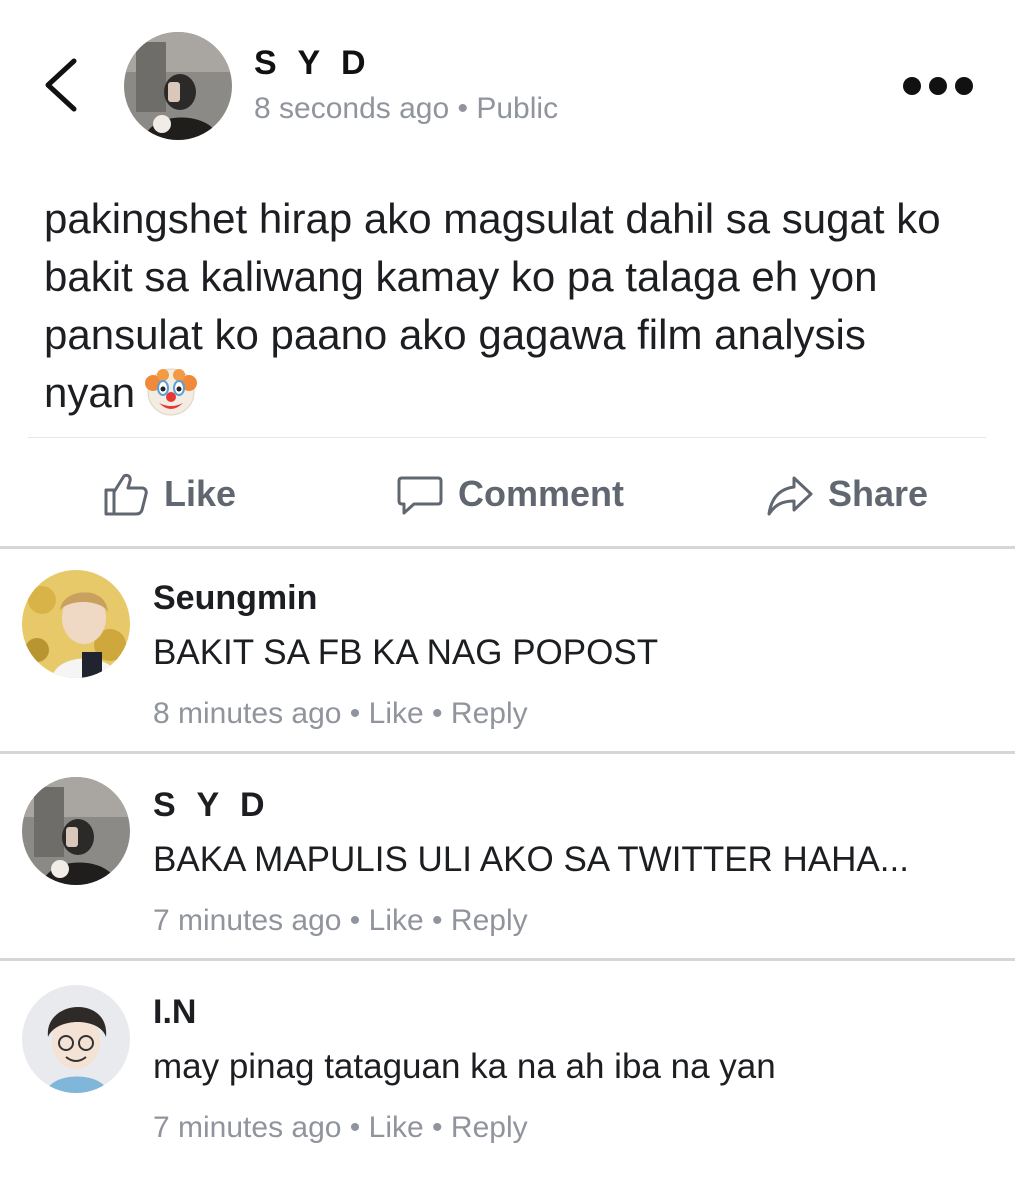 This screenshot has width=1015, height=1200. What do you see at coordinates (938, 86) in the screenshot?
I see `more-options-icon` at bounding box center [938, 86].